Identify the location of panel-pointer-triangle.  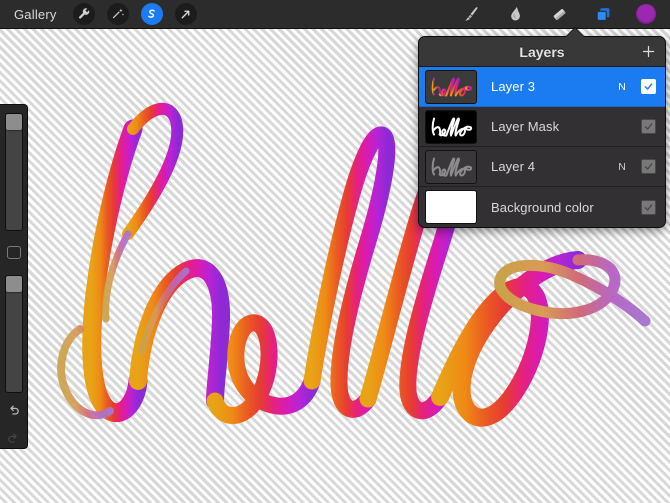
(575, 32).